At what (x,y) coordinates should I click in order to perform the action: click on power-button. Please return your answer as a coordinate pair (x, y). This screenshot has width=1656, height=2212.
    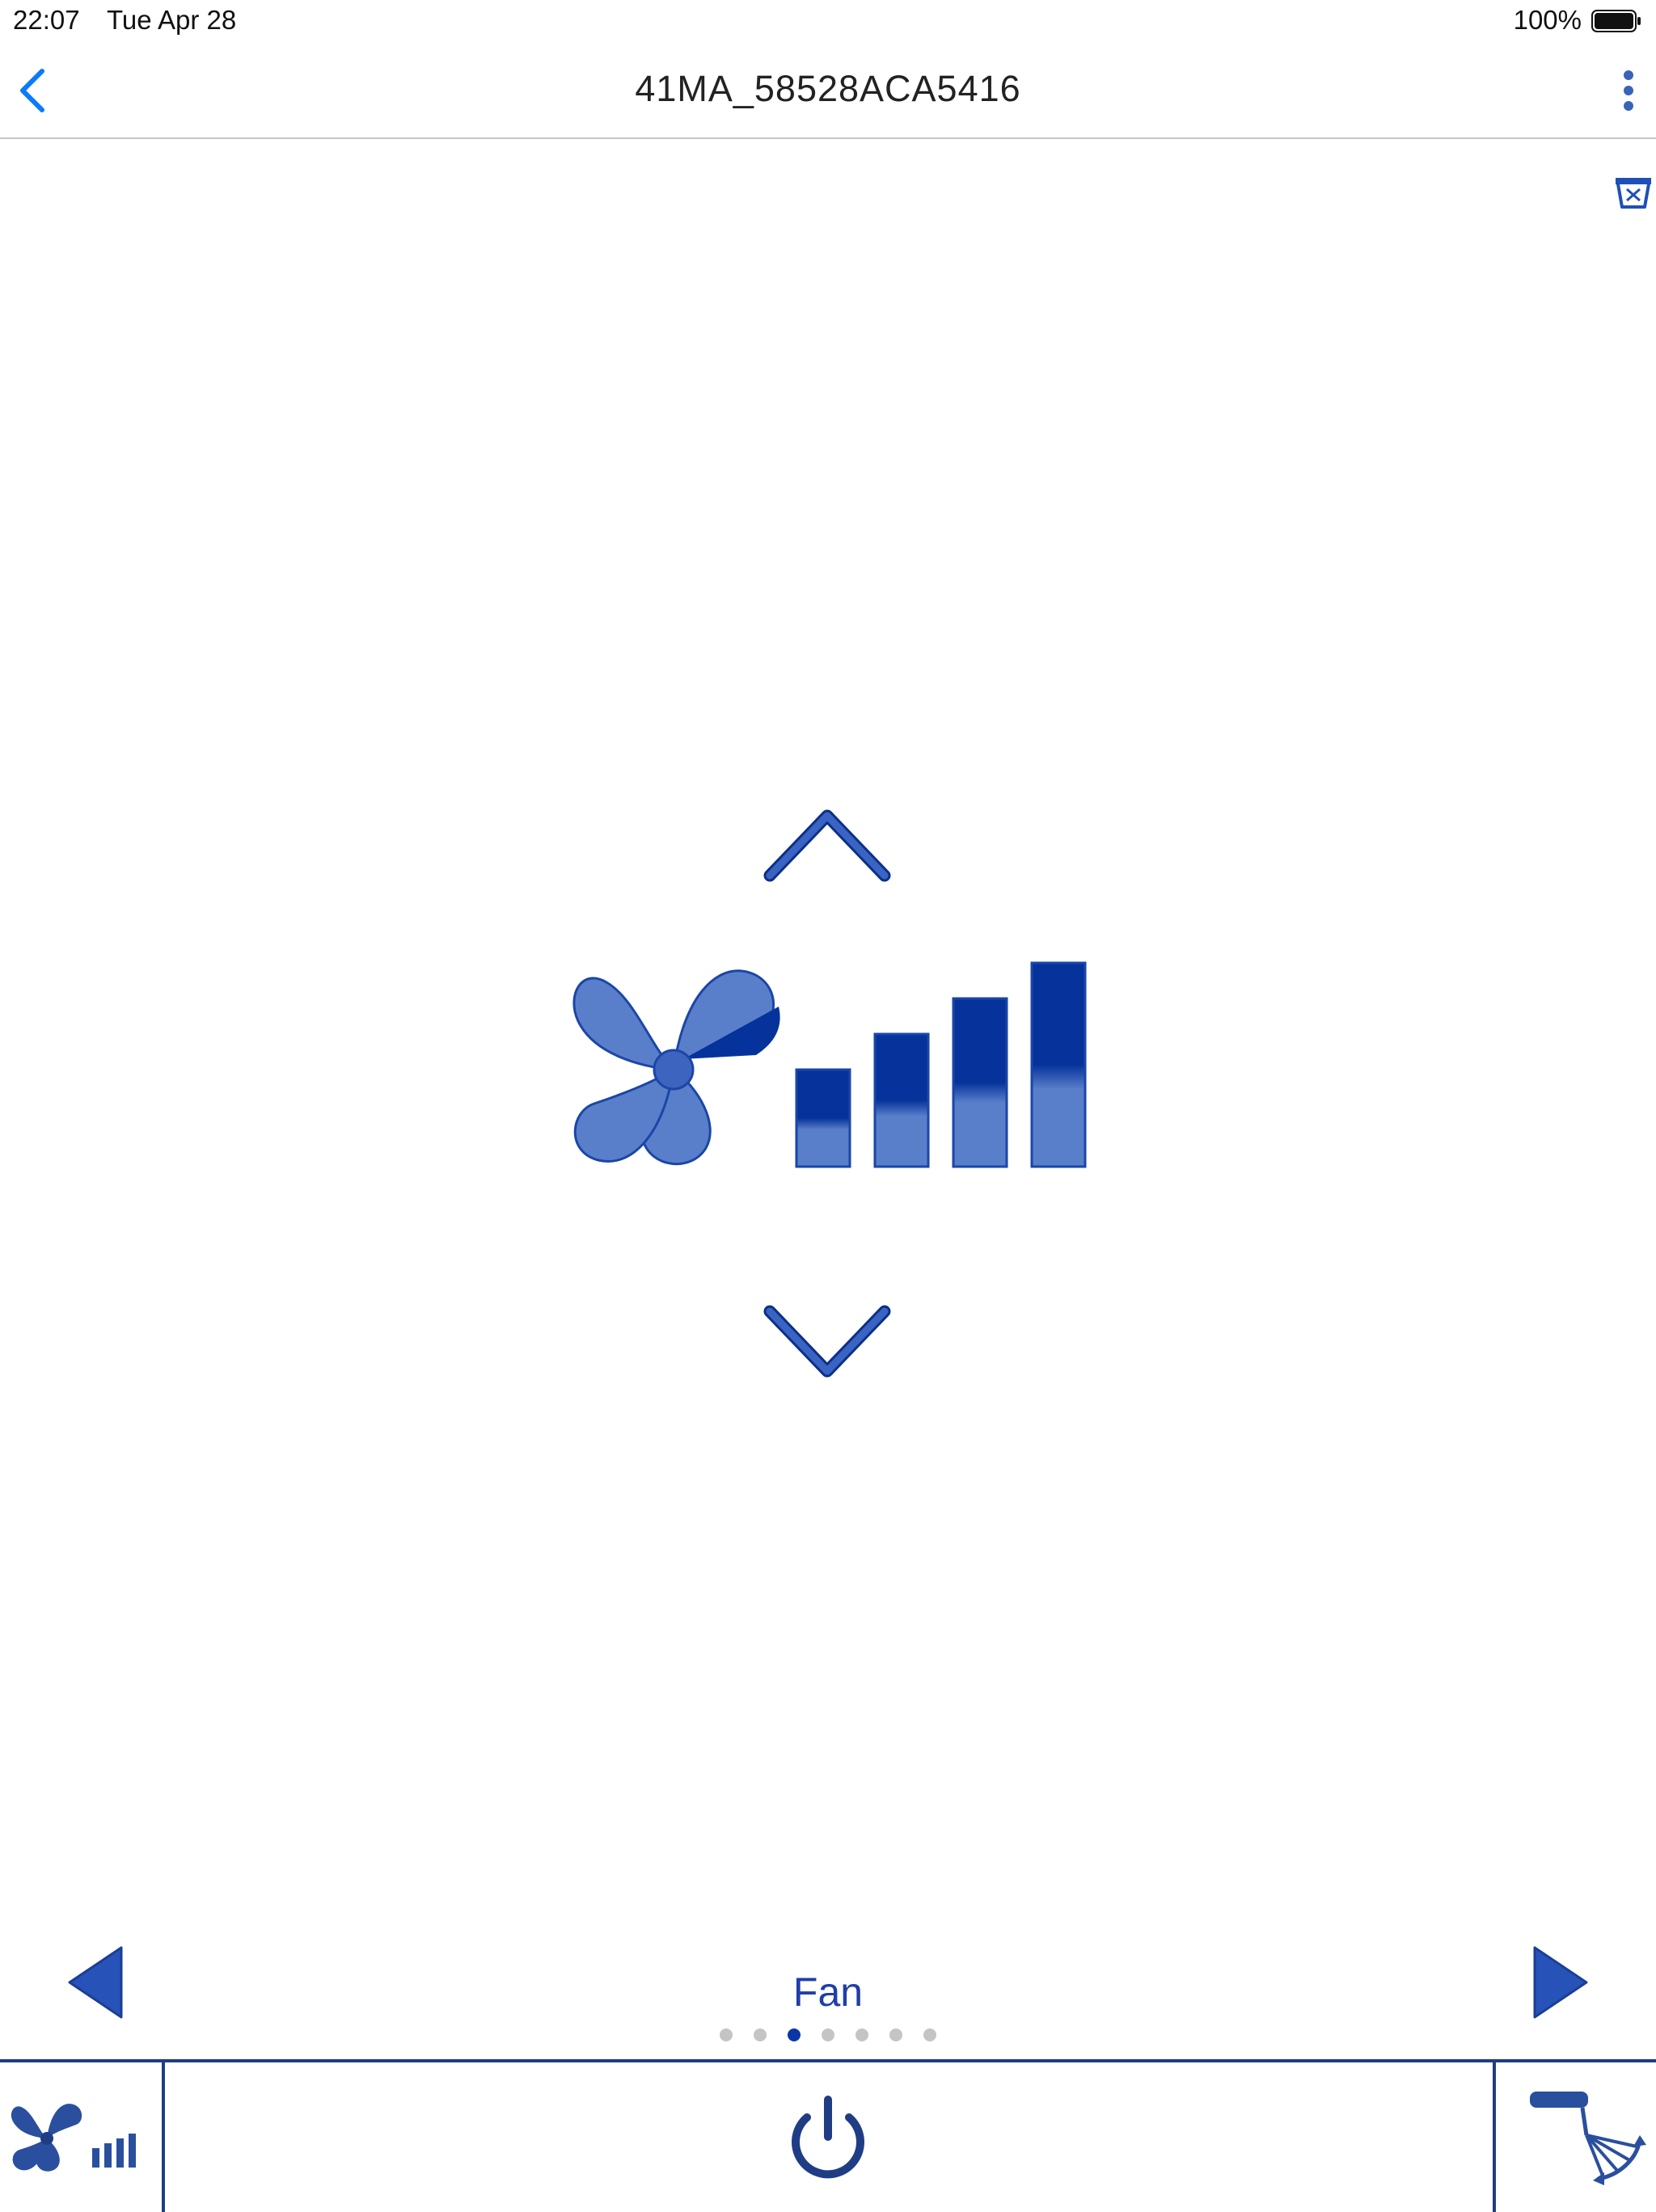
    Looking at the image, I should click on (828, 2140).